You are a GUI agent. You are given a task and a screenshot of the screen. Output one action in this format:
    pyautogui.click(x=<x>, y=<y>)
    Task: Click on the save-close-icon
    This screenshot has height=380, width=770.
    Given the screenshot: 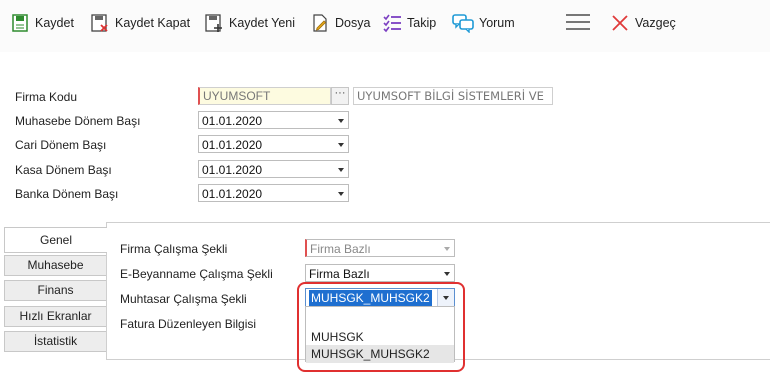 What is the action you would take?
    pyautogui.click(x=100, y=23)
    